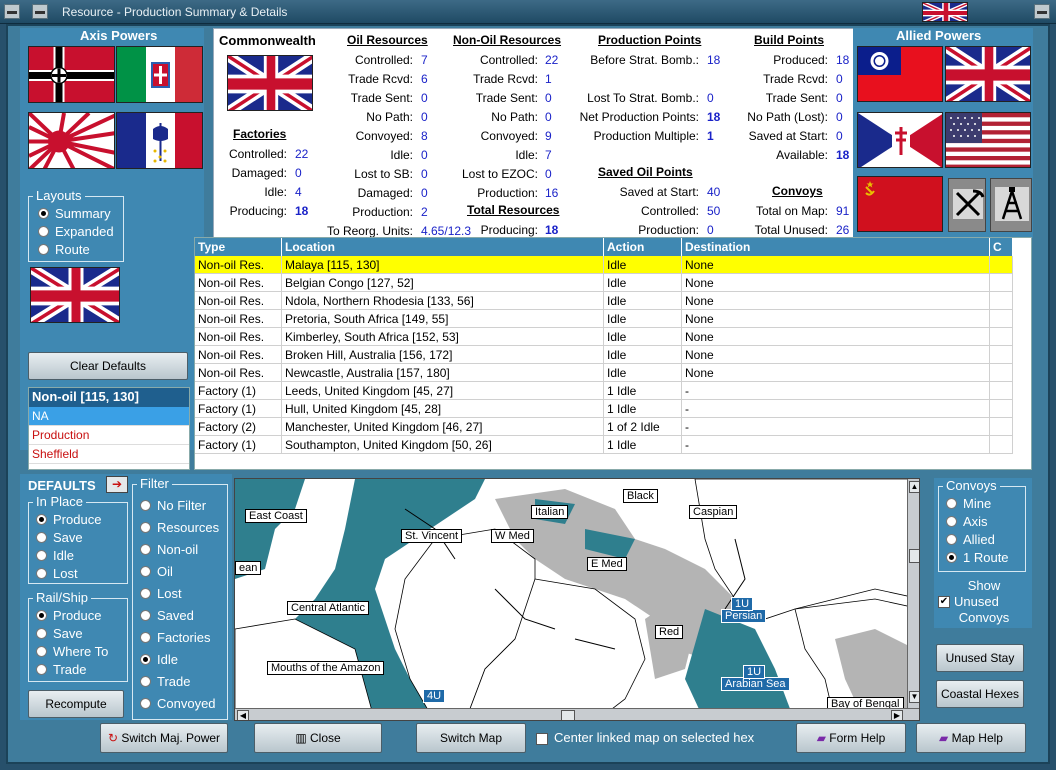  Describe the element at coordinates (61, 669) in the screenshot. I see `rail-ship-option-trade: Trade` at that location.